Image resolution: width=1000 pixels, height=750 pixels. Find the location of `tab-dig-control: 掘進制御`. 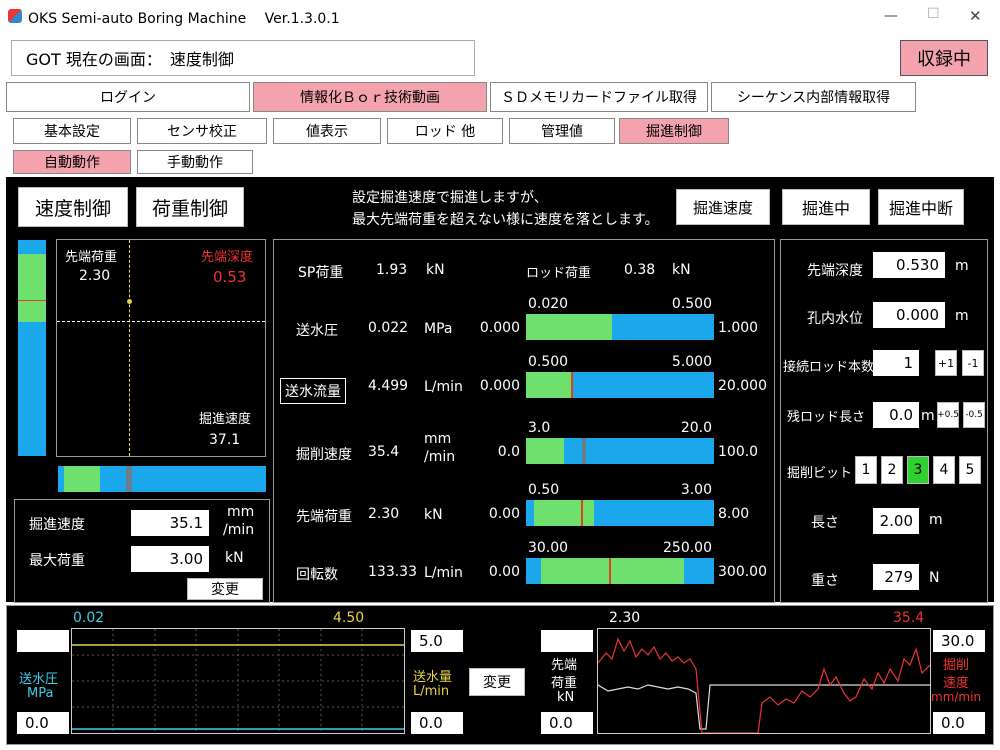

tab-dig-control: 掘進制御 is located at coordinates (674, 131).